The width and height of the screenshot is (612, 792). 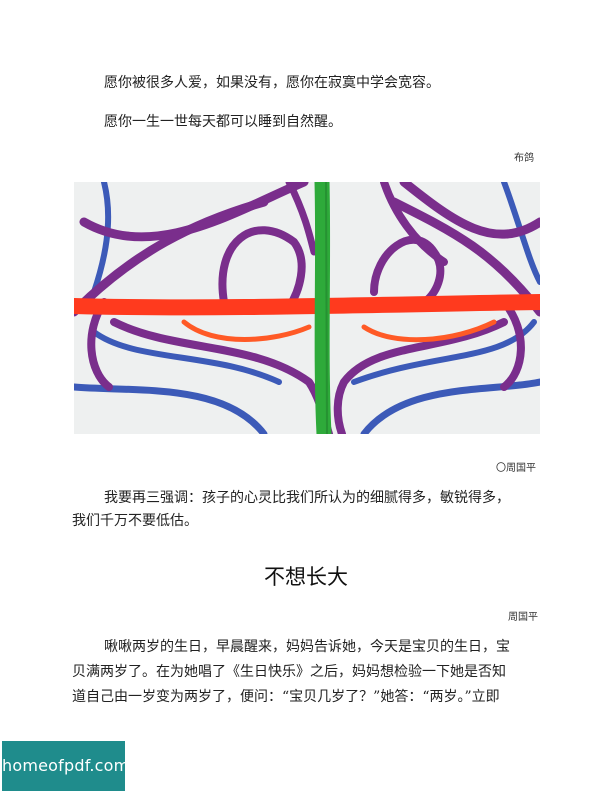 I want to click on quote-signature: 布鸽, so click(x=524, y=158).